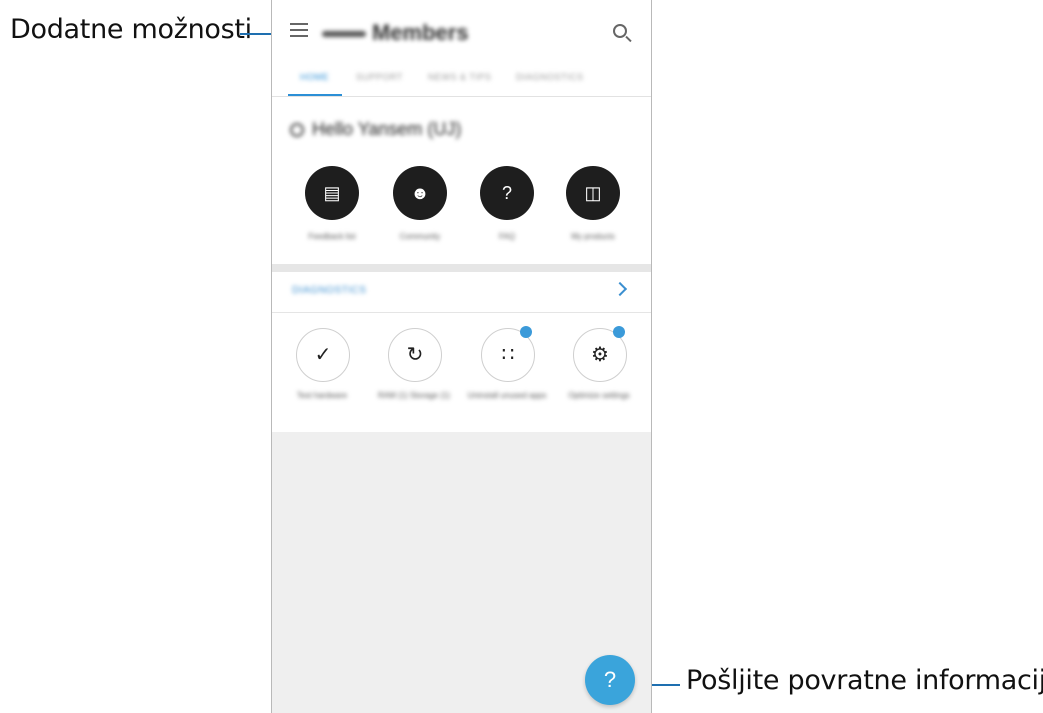  Describe the element at coordinates (461, 96) in the screenshot. I see `tabs-divider` at that location.